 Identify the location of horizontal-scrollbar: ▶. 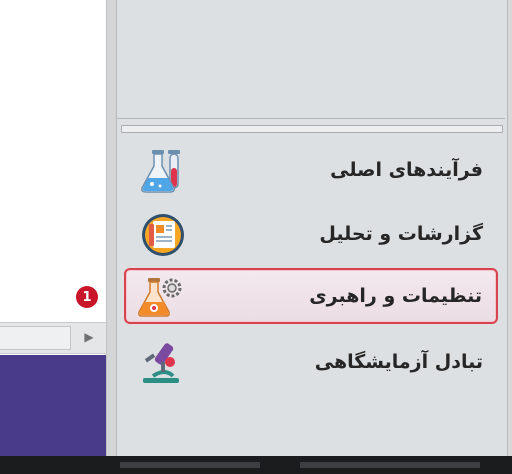
(53, 338).